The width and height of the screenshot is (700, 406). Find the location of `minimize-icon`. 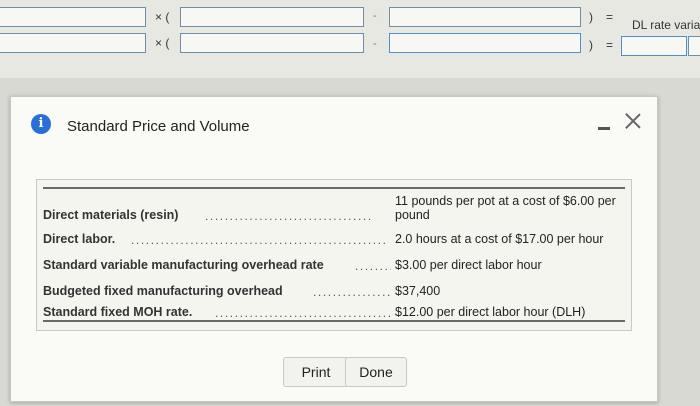

minimize-icon is located at coordinates (604, 128).